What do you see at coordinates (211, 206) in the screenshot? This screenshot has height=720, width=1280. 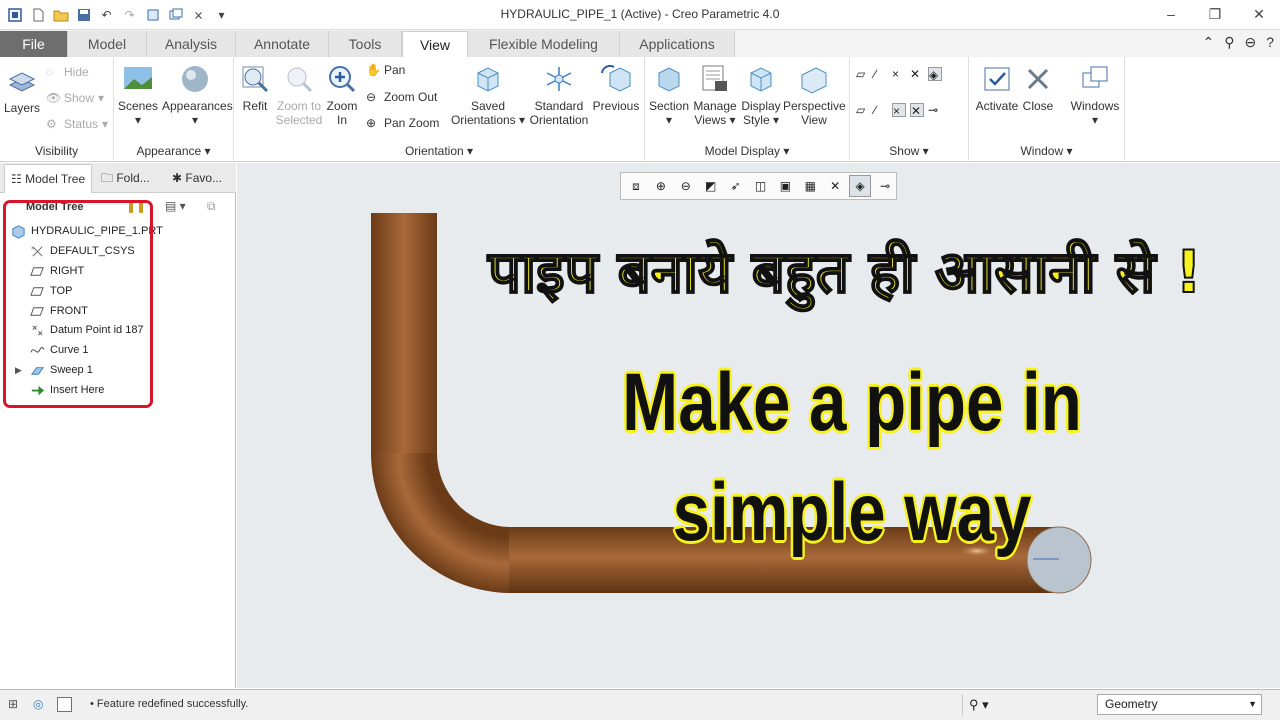 I see `tree-filter-icon: ⧉` at bounding box center [211, 206].